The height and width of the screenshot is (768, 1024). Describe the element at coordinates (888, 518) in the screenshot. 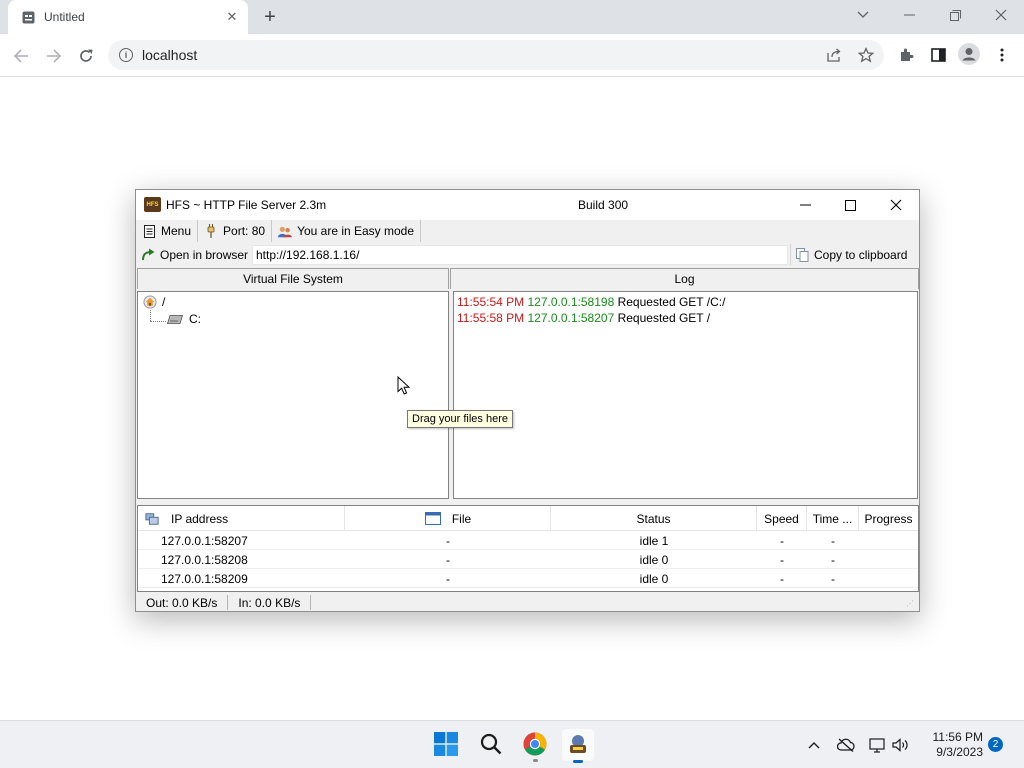

I see `col-progress-header: Progress` at that location.